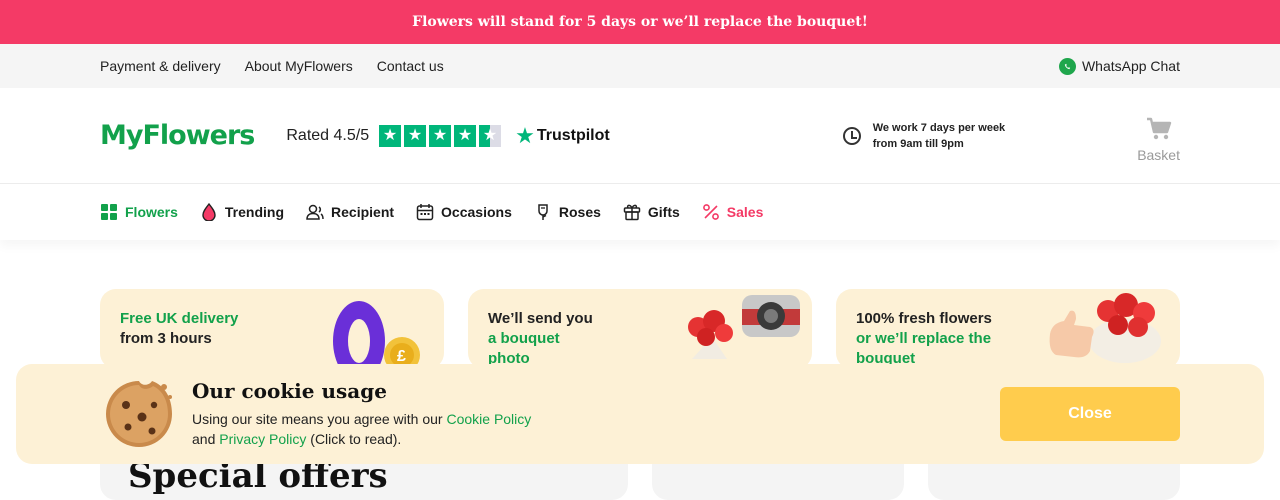 The width and height of the screenshot is (1280, 500). What do you see at coordinates (543, 212) in the screenshot?
I see `rose-icon` at bounding box center [543, 212].